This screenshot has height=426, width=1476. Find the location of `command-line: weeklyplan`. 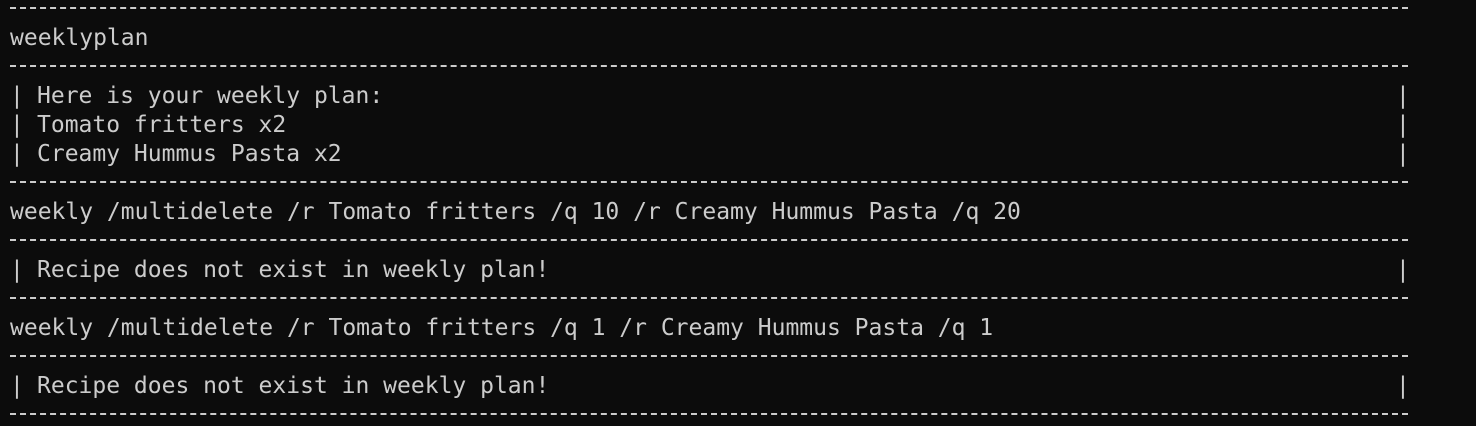

command-line: weeklyplan is located at coordinates (79, 38).